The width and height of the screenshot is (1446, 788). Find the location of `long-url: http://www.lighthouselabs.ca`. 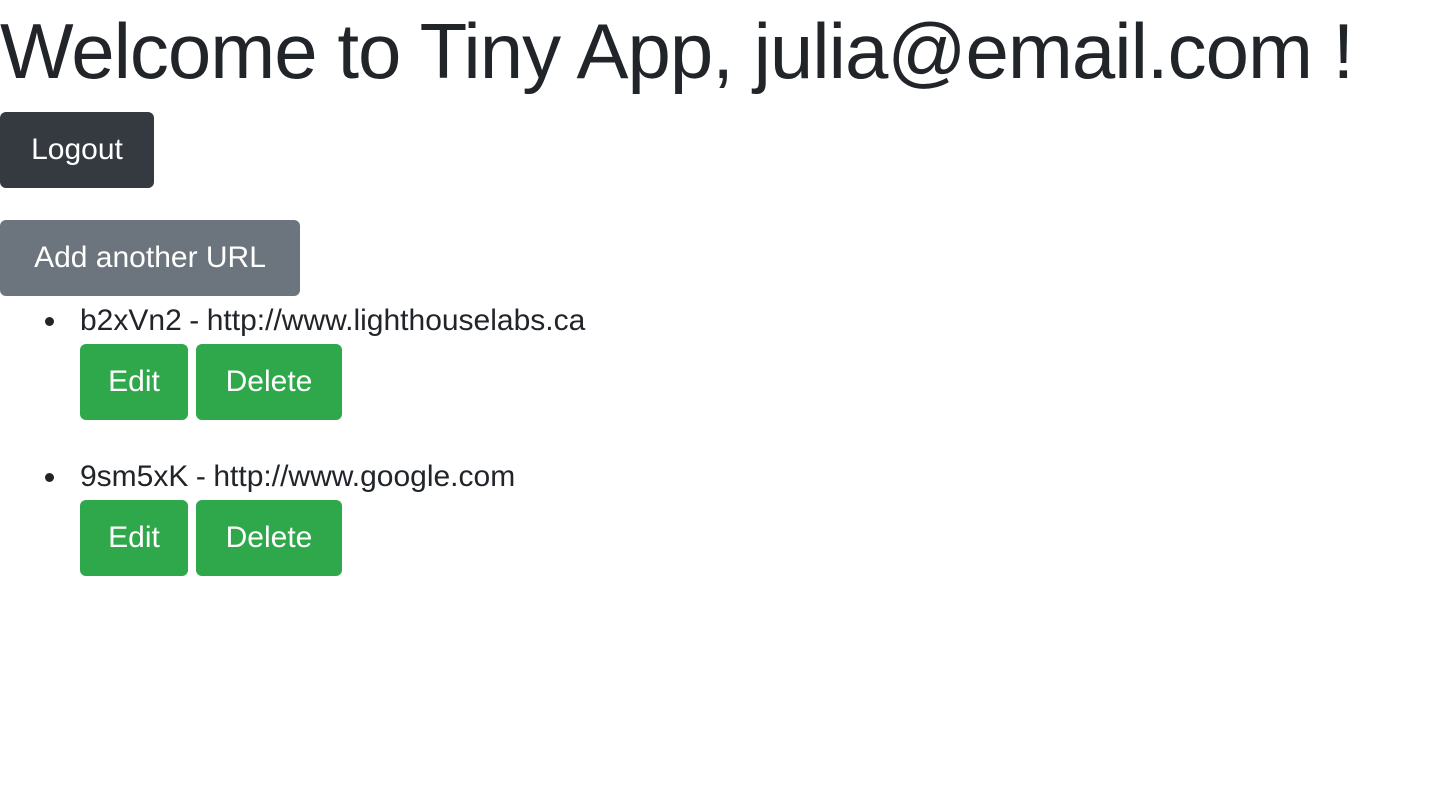

long-url: http://www.lighthouselabs.ca is located at coordinates (396, 320).